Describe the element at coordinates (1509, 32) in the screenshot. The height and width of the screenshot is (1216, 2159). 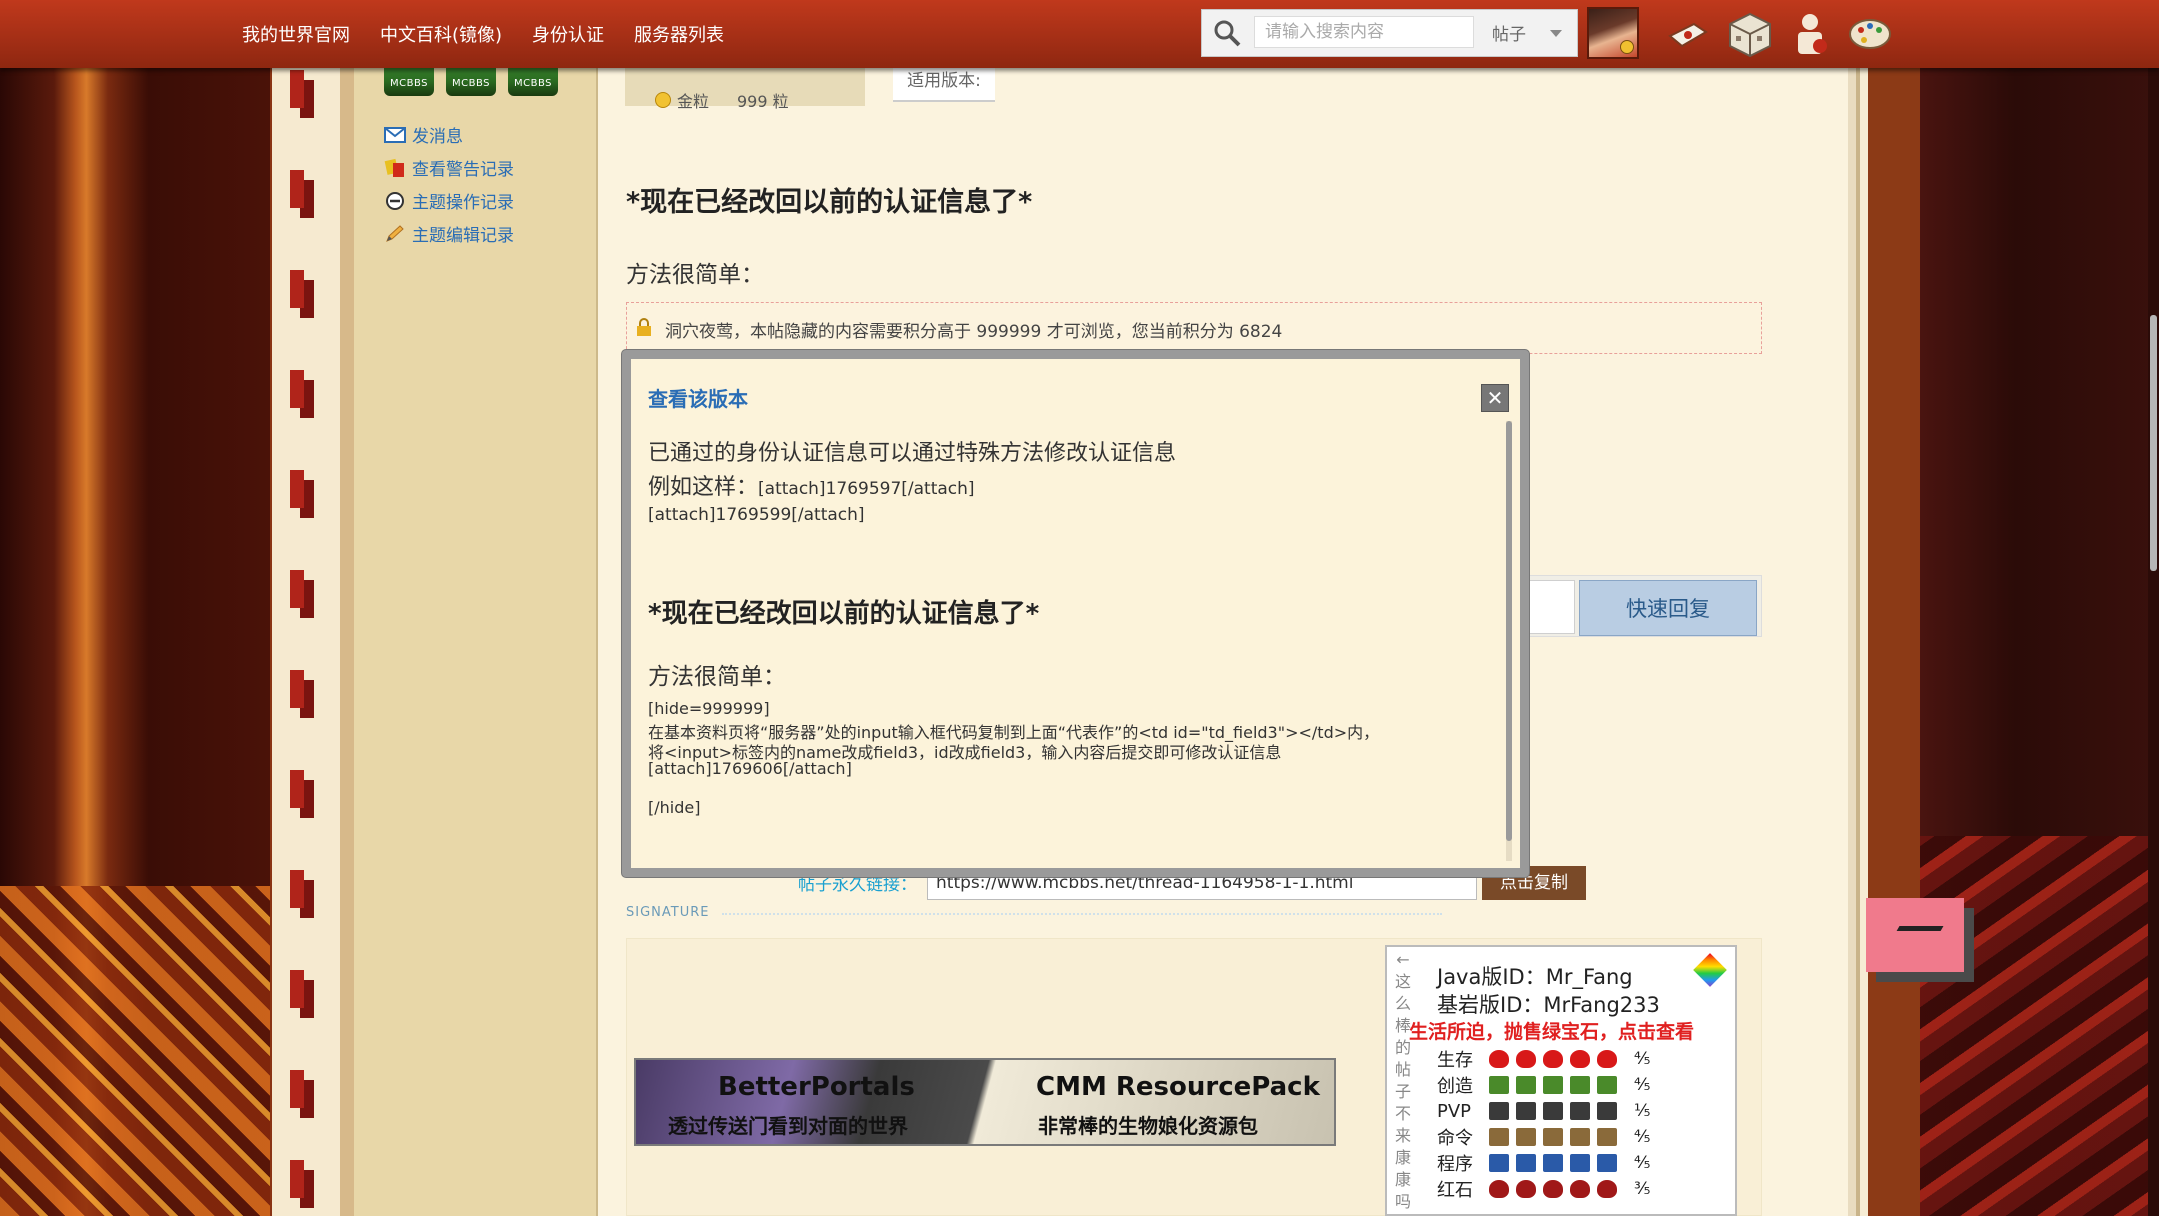
I see `search-type-select: 帖子` at that location.